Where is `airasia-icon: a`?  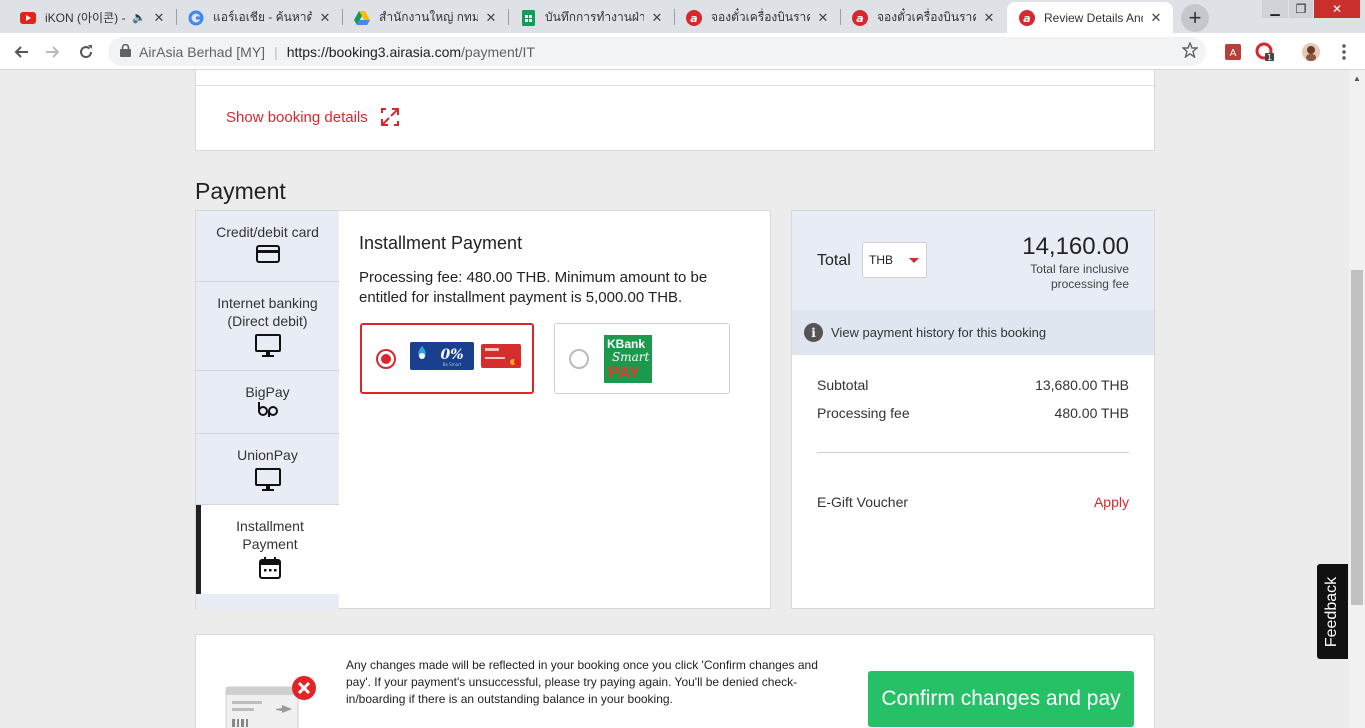 airasia-icon: a is located at coordinates (1027, 17).